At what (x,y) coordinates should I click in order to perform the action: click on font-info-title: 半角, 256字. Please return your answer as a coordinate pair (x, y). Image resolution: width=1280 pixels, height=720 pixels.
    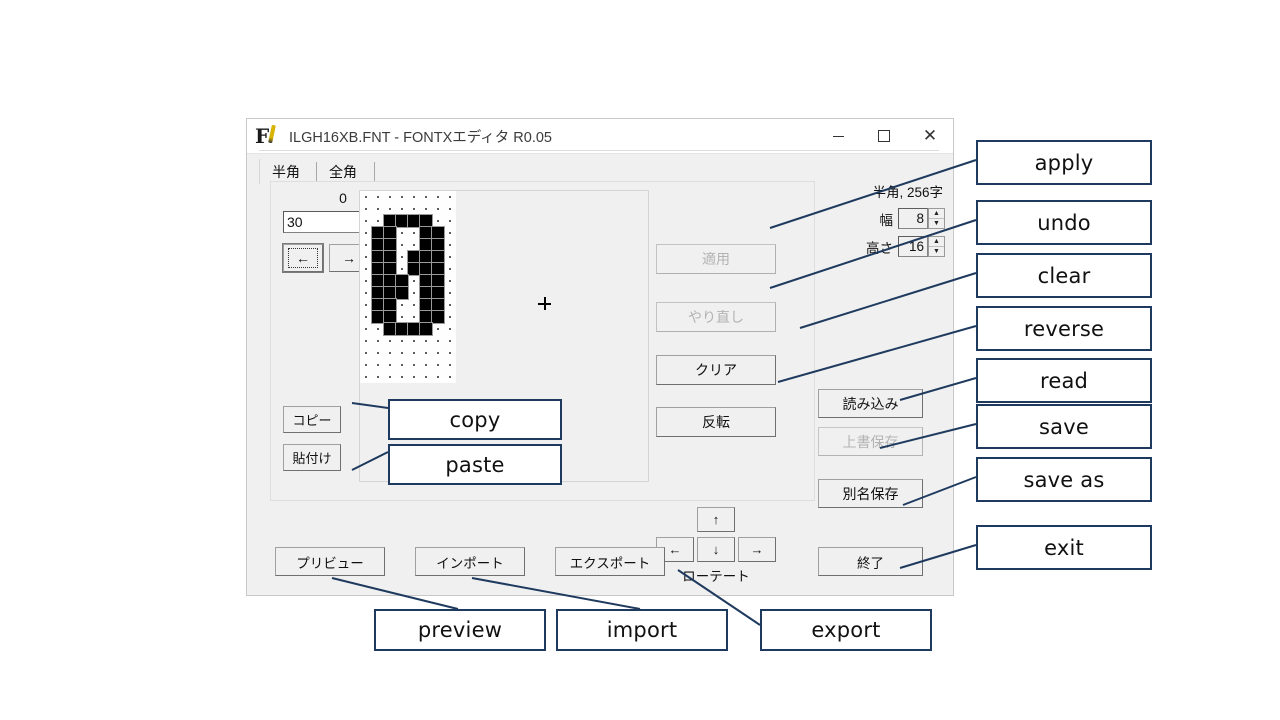
    Looking at the image, I should click on (907, 192).